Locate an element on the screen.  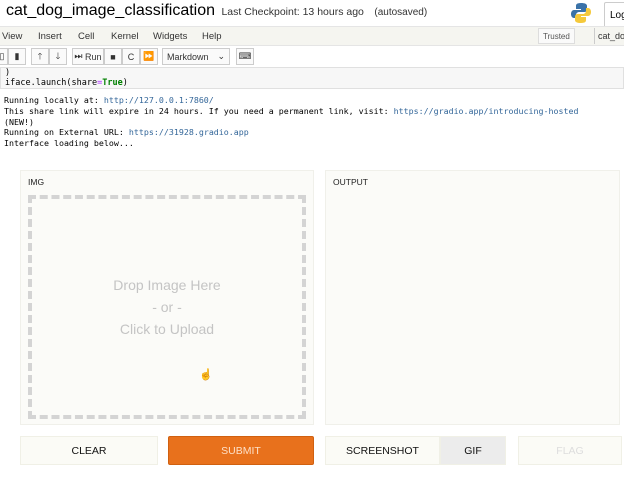
code-text: iface.launch(share is located at coordinates (51, 83).